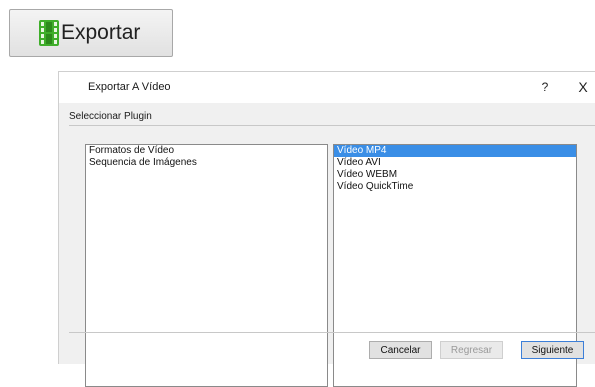 The height and width of the screenshot is (387, 595). I want to click on export-button: Exportar, so click(91, 33).